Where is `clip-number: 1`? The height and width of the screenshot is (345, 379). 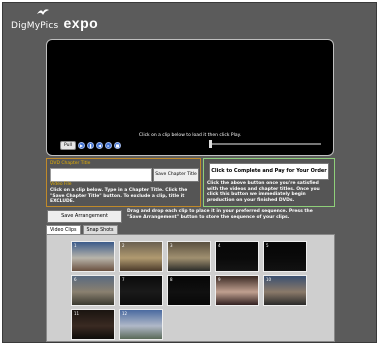
clip-number: 1 is located at coordinates (75, 245).